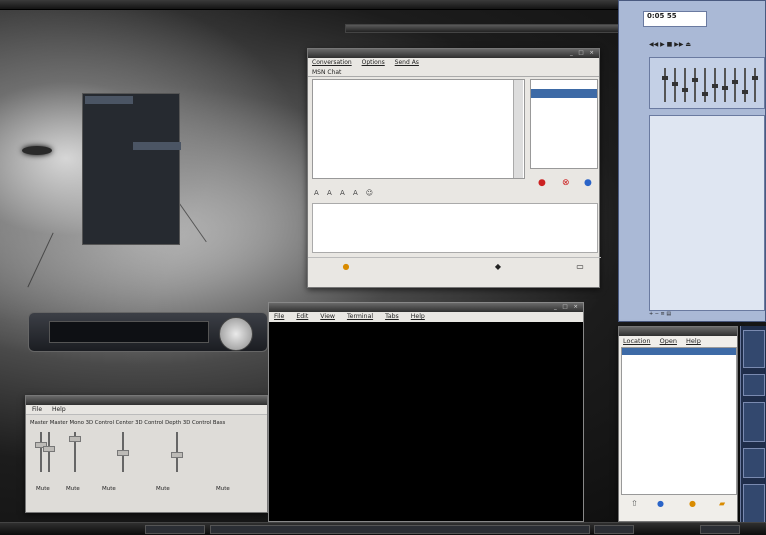  Describe the element at coordinates (498, 266) in the screenshot. I see `warn-button: ◆` at that location.